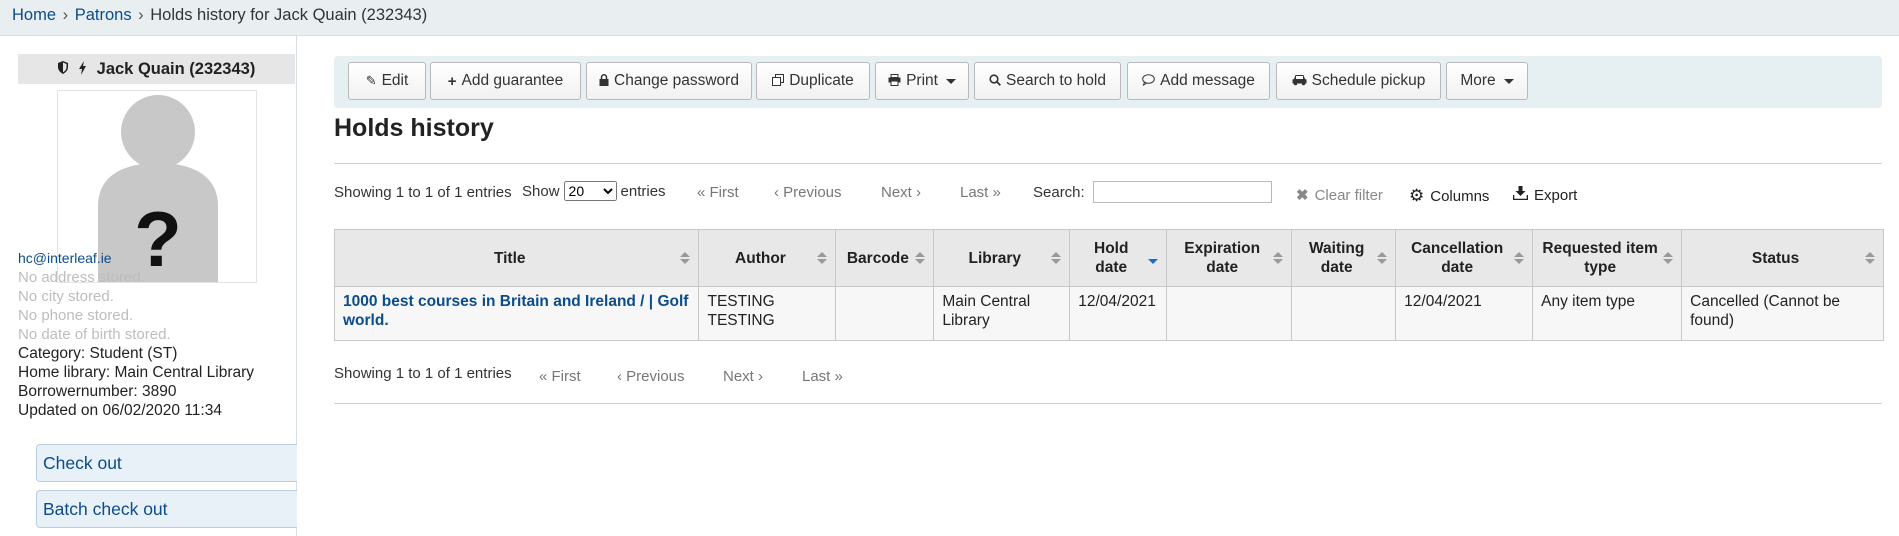  I want to click on cell-author: TESTING TESTING, so click(767, 313).